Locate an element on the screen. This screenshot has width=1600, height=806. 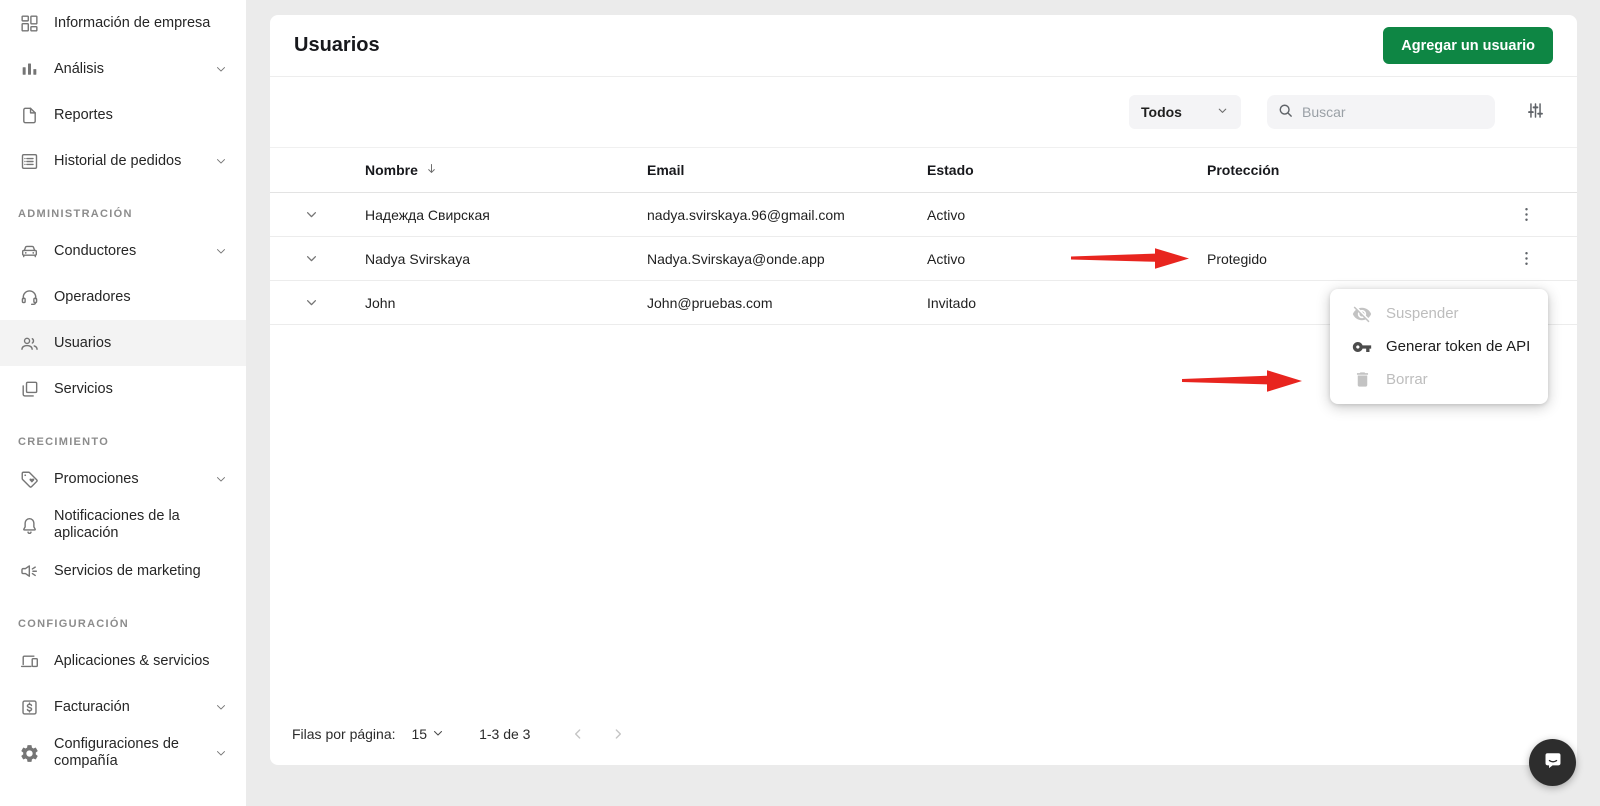
sidebar-item-operadores: Operadores is located at coordinates (123, 297).